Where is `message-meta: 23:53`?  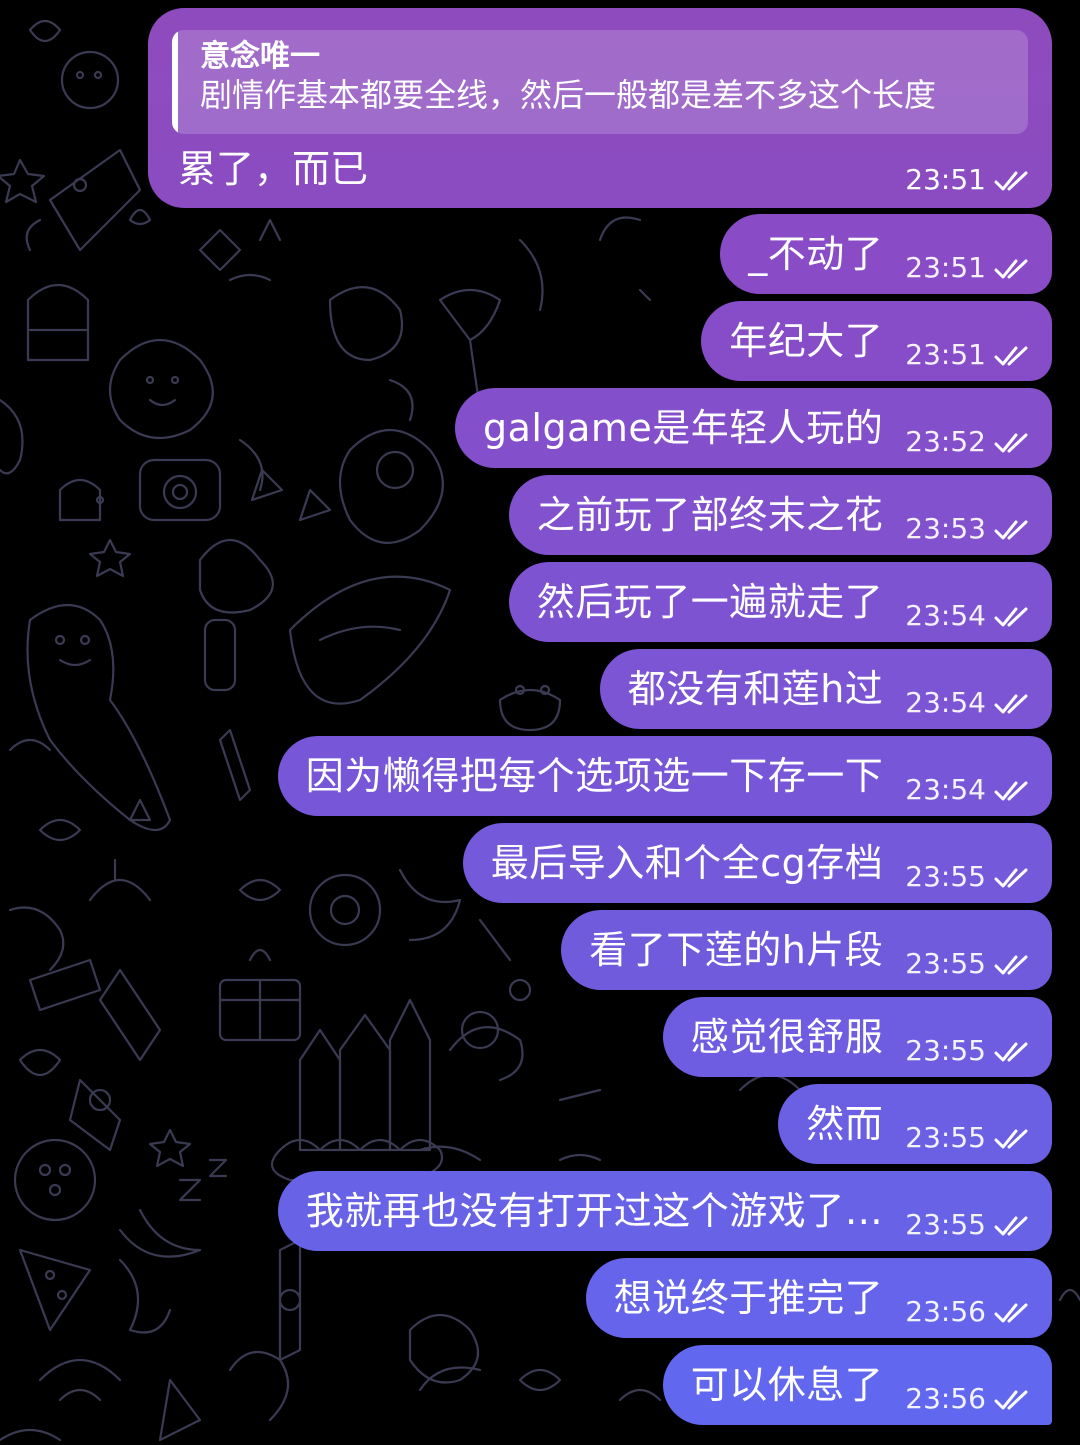 message-meta: 23:53 is located at coordinates (968, 529).